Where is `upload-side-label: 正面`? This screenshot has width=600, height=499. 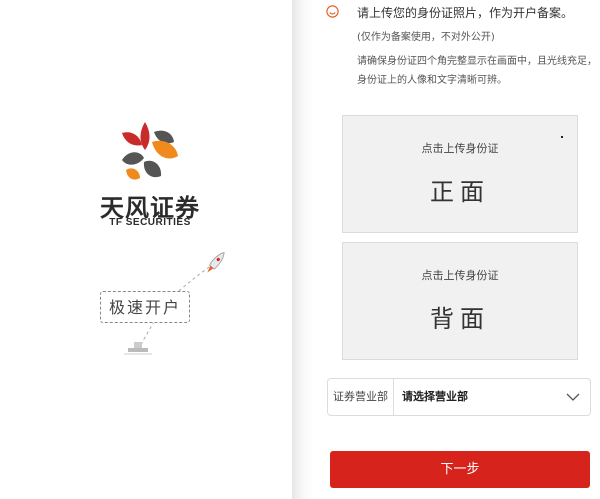
upload-side-label: 正面 is located at coordinates (460, 192).